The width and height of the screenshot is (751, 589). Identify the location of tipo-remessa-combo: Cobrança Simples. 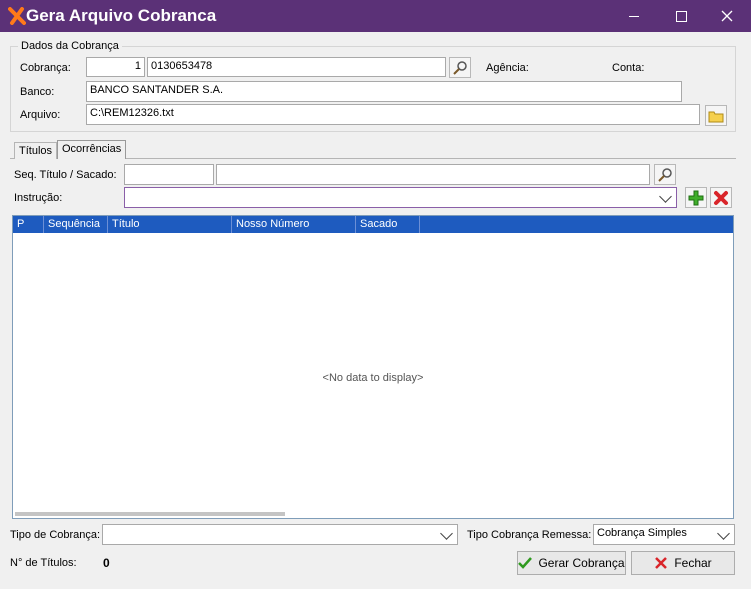
(664, 534).